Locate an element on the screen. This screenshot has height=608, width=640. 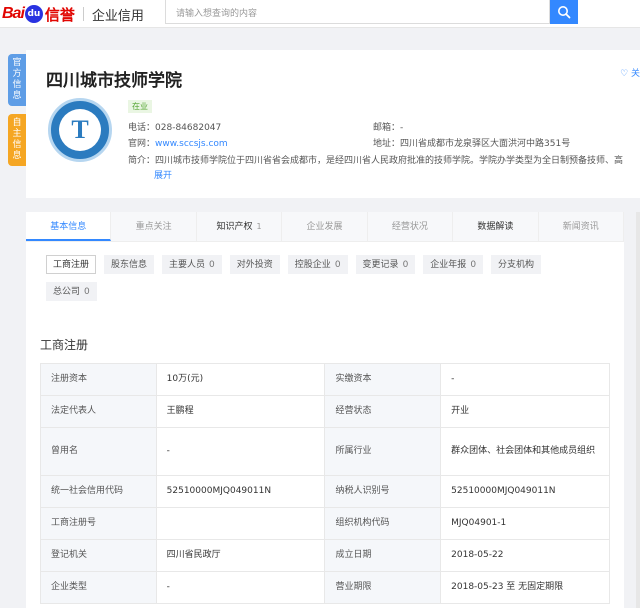
field-value: 四川省民政厅 is located at coordinates (240, 555).